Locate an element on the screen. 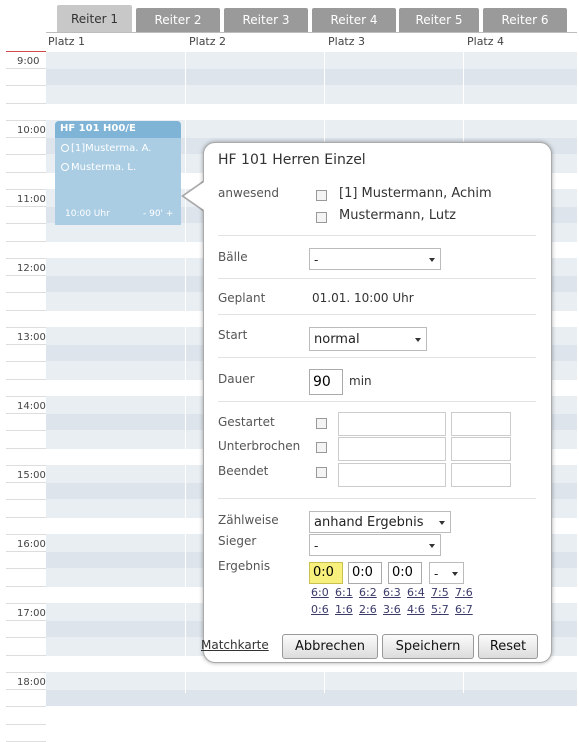 This screenshot has width=579, height=742. time-label: 14:00 is located at coordinates (31, 406).